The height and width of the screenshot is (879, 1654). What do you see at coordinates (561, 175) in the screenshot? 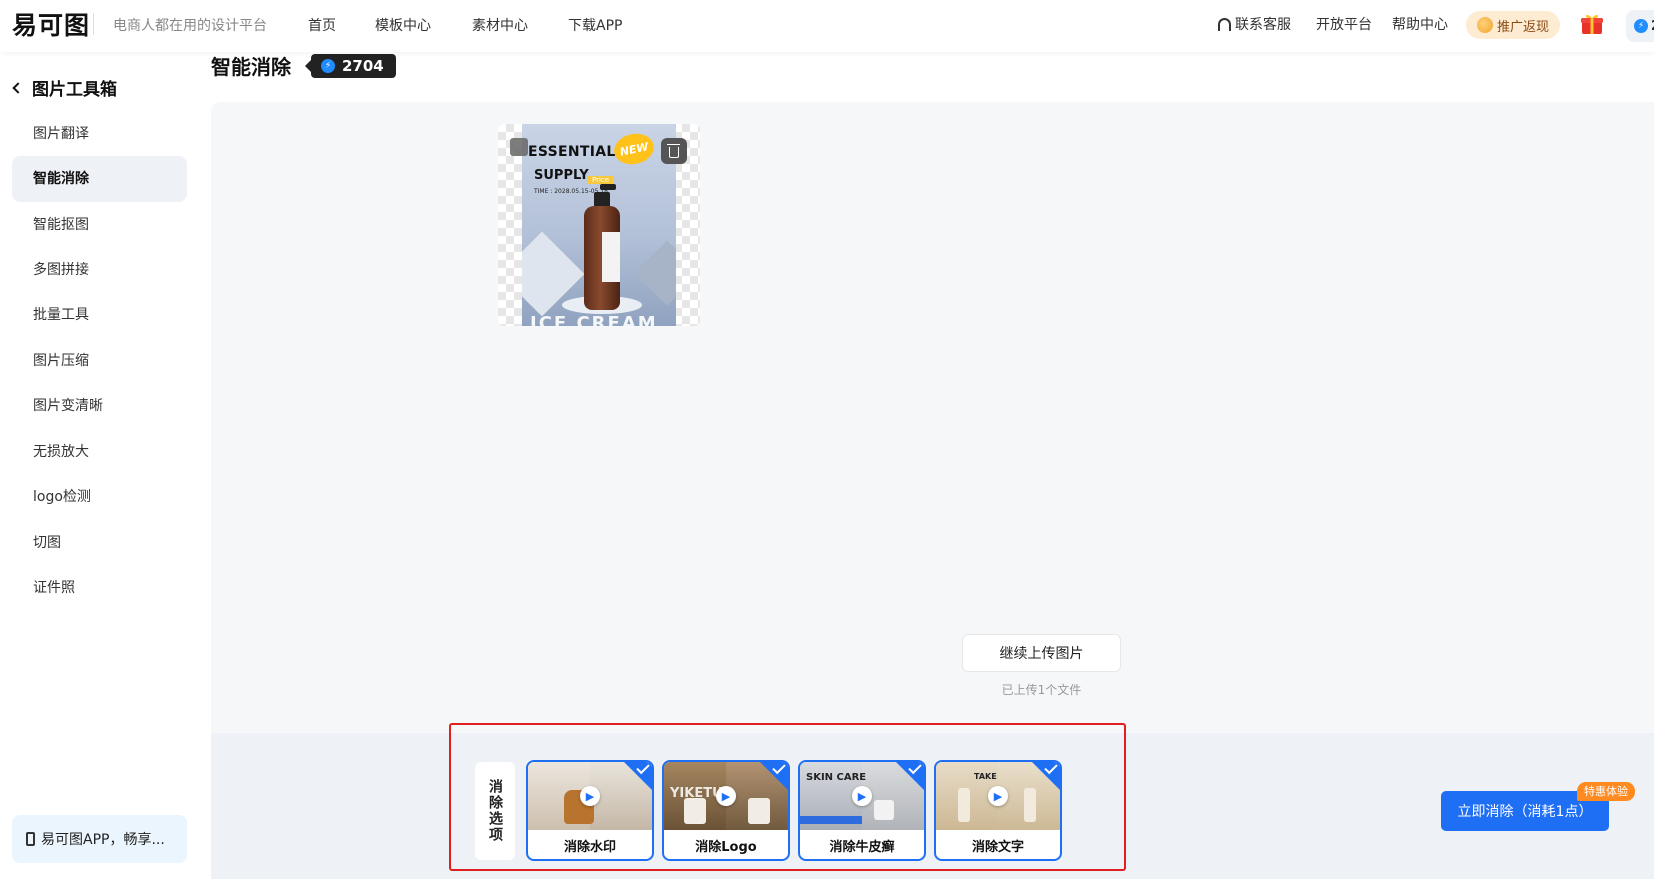
I see `poster-subheading: SUPPLY` at bounding box center [561, 175].